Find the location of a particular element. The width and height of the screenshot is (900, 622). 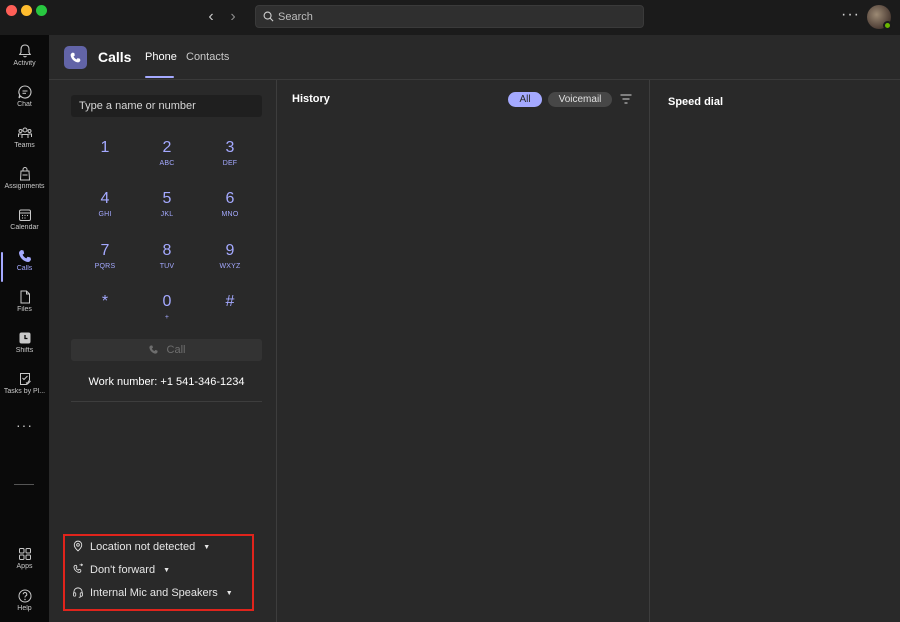

rail-item-label: Calls is located at coordinates (24, 268).